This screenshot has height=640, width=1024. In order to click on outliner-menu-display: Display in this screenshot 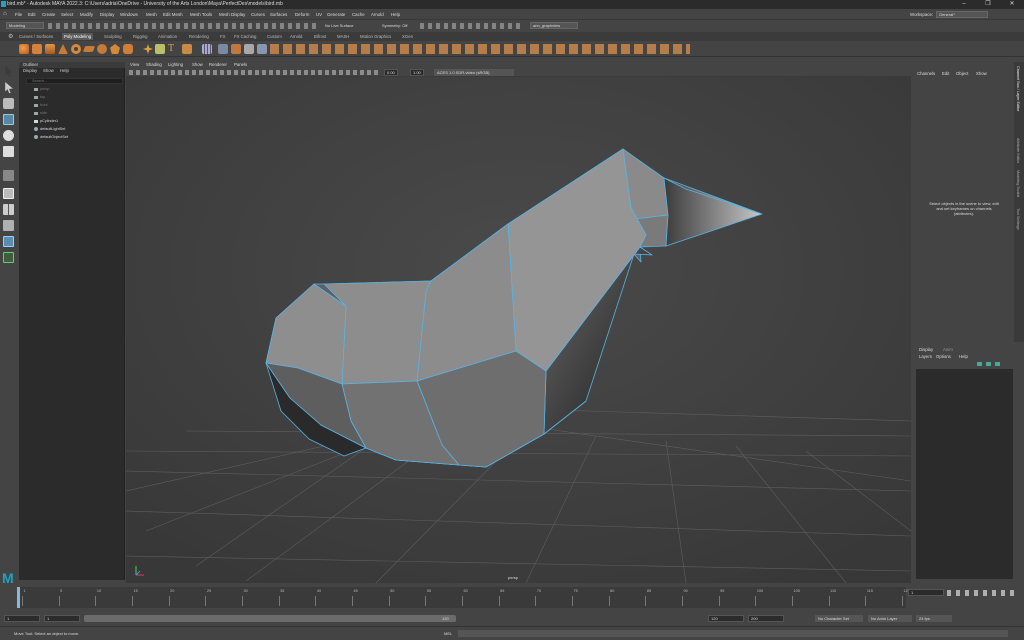, I will do `click(30, 70)`.